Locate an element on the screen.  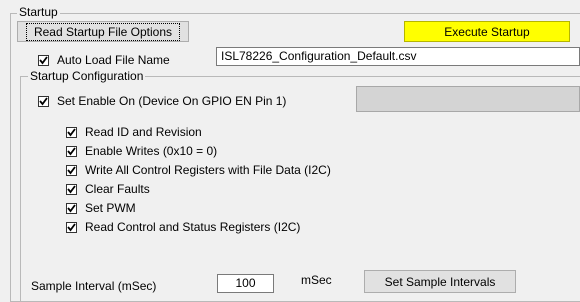
set-pwm-label: Set PWM is located at coordinates (110, 208).